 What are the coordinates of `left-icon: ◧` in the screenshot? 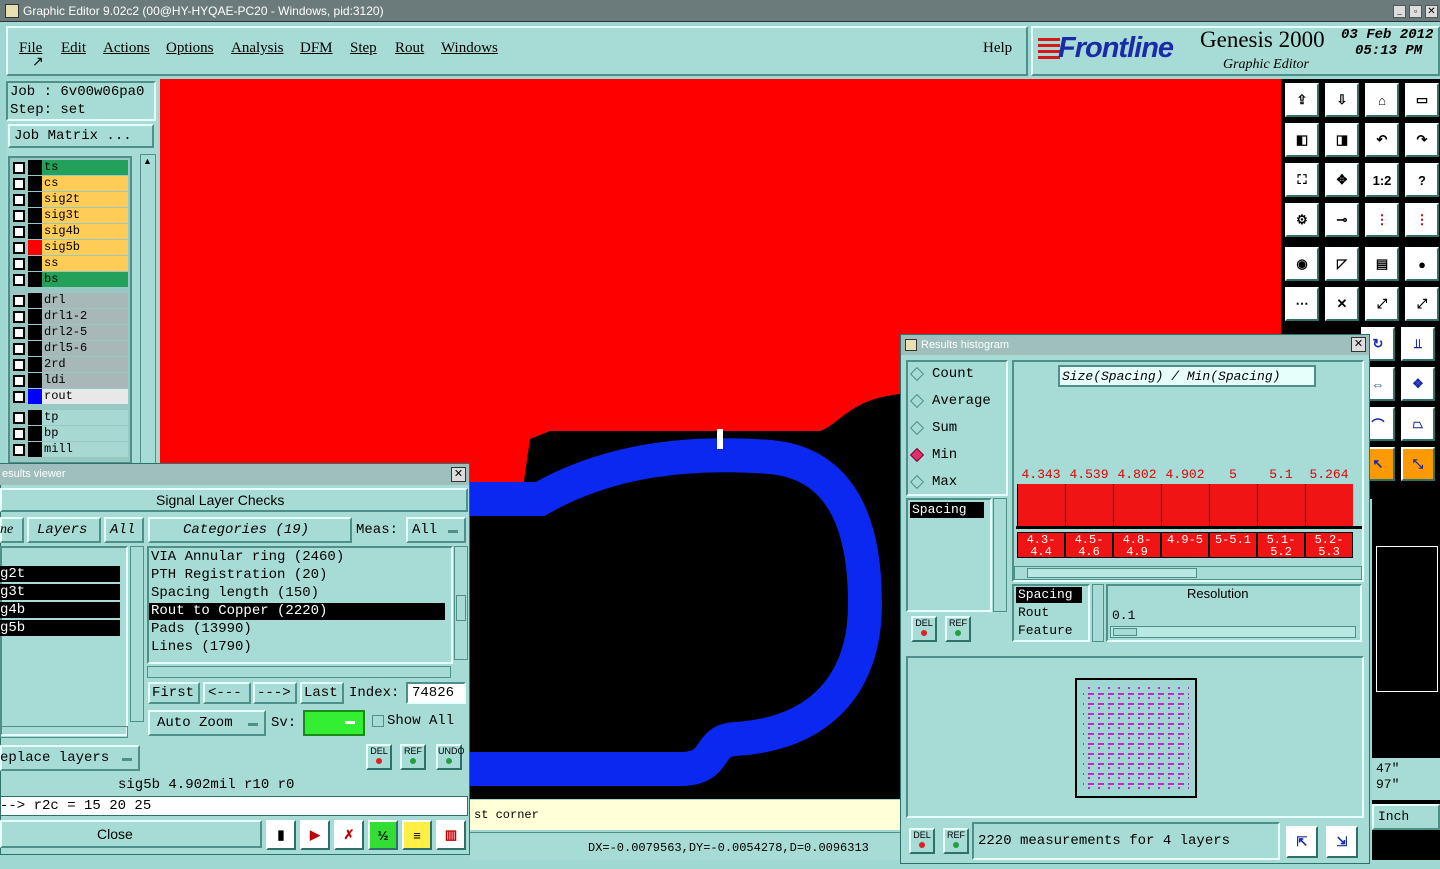 It's located at (1302, 140).